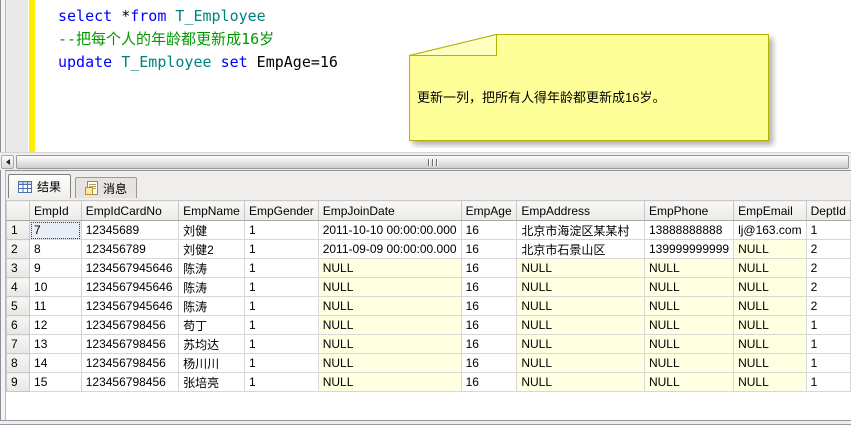  Describe the element at coordinates (580, 210) in the screenshot. I see `column-header-empaddress: EmpAddress` at that location.